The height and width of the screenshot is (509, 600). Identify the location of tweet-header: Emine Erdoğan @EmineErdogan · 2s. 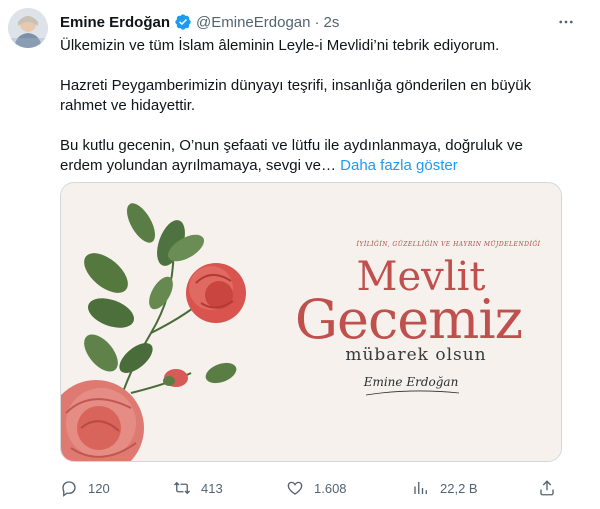
(199, 22).